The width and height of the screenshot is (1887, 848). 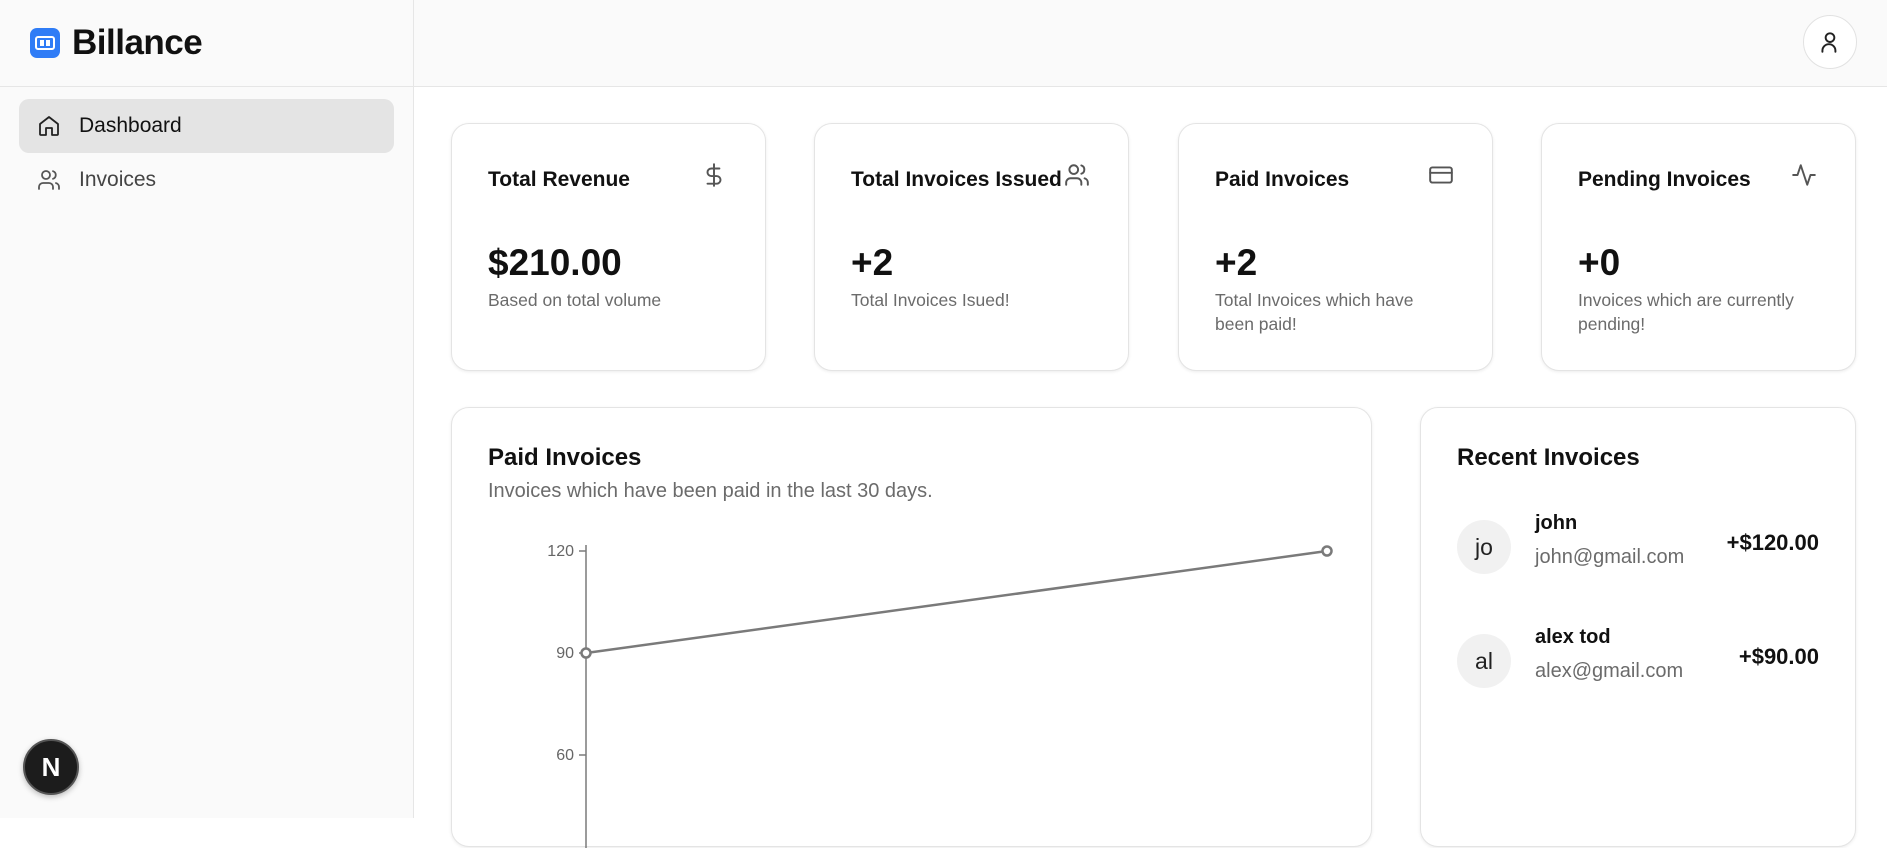 I want to click on sidebar-item-label: Dashboard, so click(x=130, y=125).